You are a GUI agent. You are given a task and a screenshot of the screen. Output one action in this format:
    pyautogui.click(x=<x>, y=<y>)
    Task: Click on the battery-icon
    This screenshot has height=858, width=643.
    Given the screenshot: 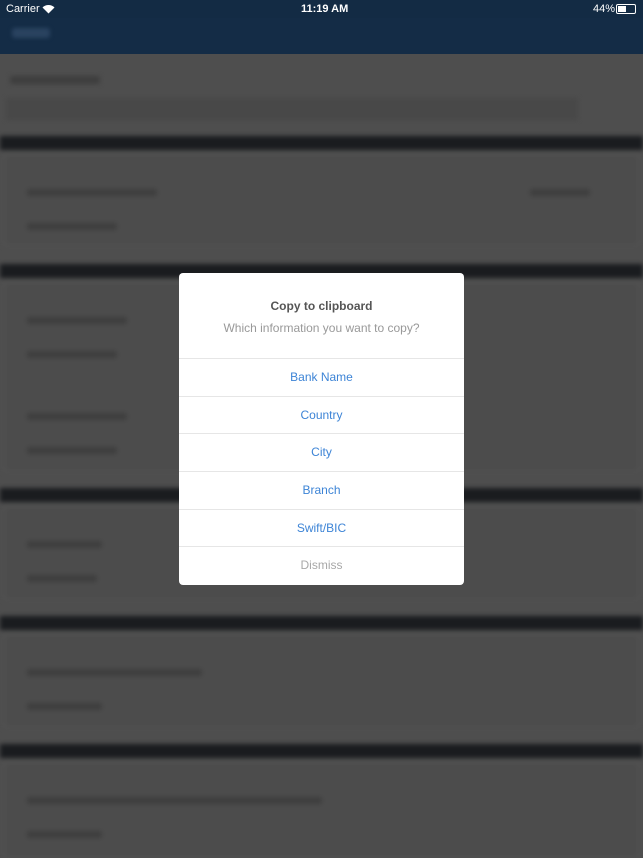 What is the action you would take?
    pyautogui.click(x=626, y=9)
    